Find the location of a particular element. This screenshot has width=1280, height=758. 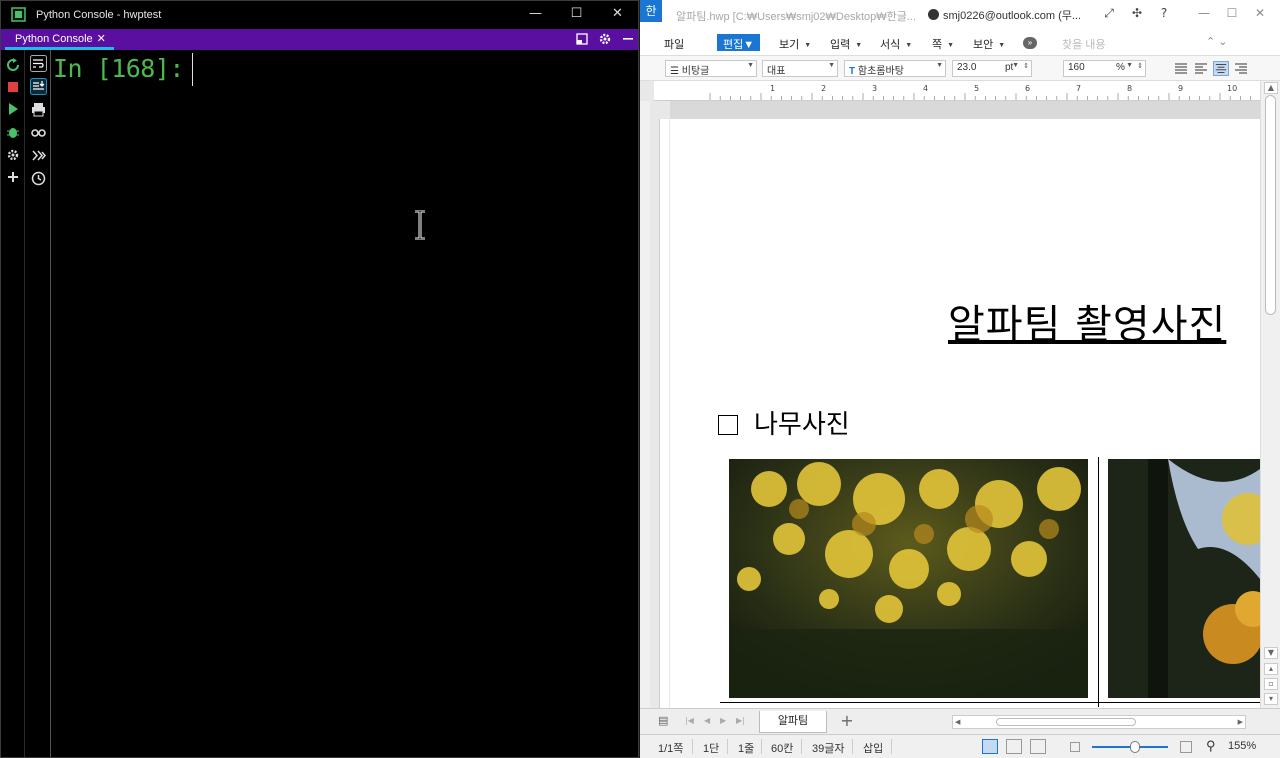

menu-format-label: 서식 is located at coordinates (890, 45).